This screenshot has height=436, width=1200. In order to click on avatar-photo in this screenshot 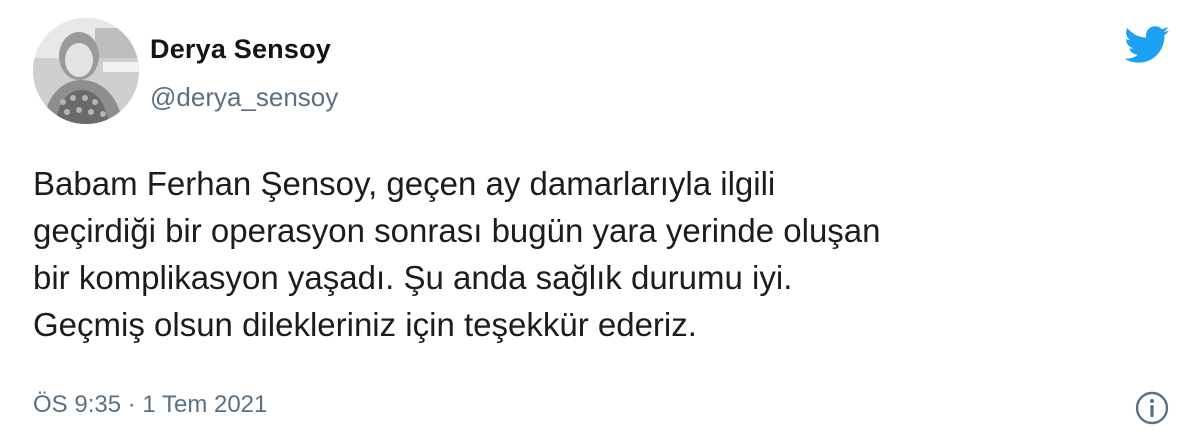, I will do `click(86, 71)`.